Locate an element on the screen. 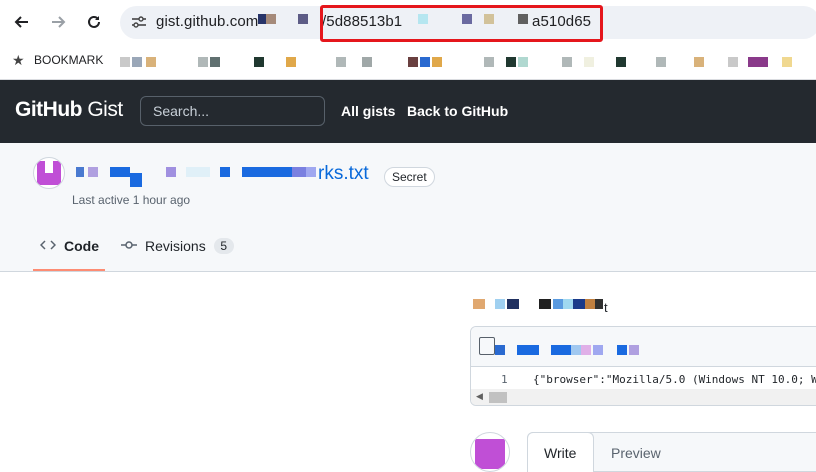 The height and width of the screenshot is (472, 816). line-number: 1 is located at coordinates (504, 379).